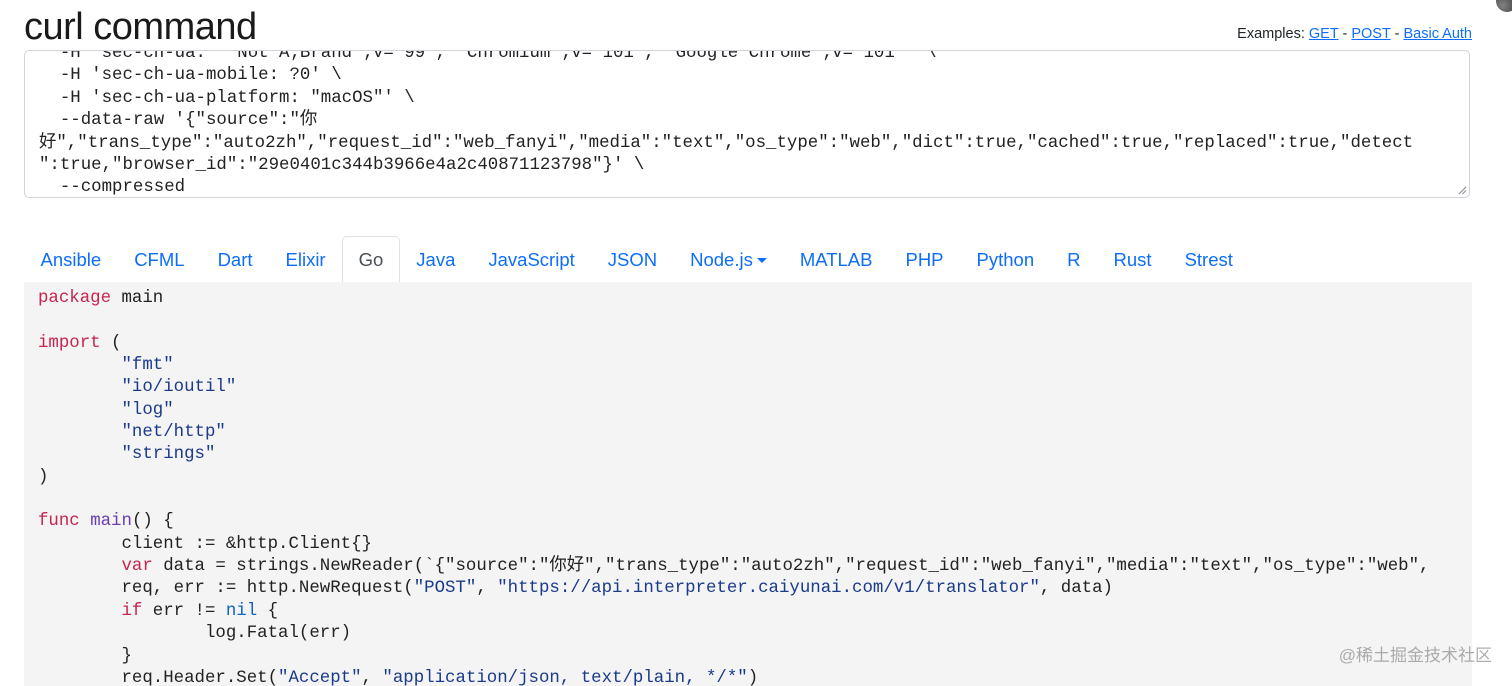 The image size is (1512, 686). Describe the element at coordinates (179, 388) in the screenshot. I see `code-token-str: "io/ioutil"` at that location.